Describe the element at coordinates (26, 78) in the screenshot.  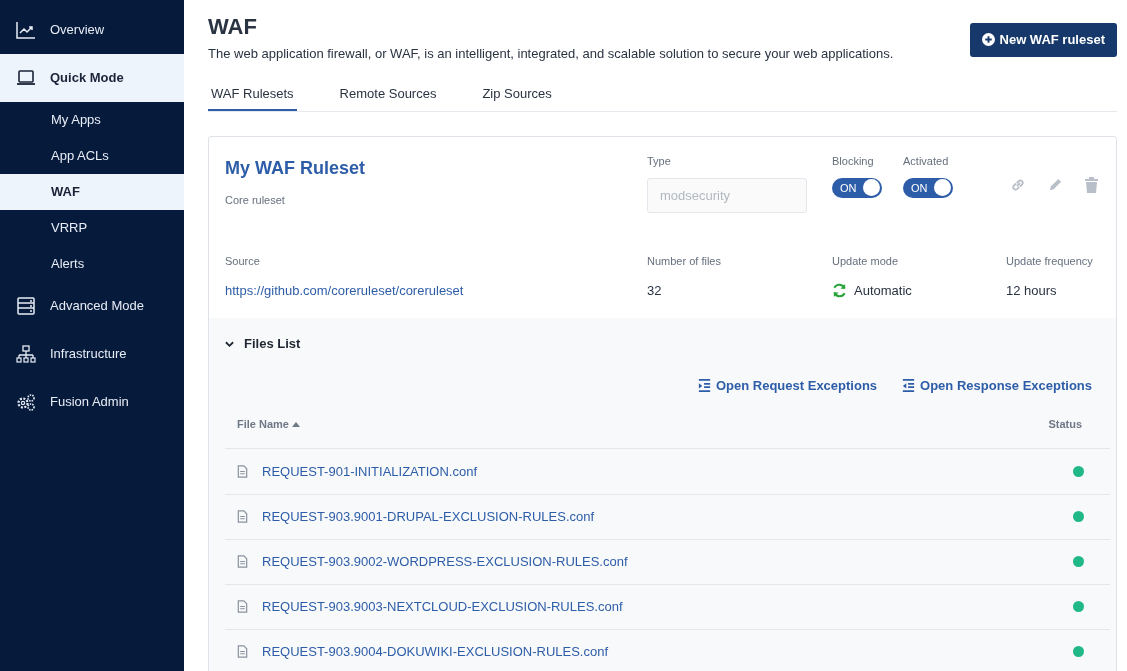
I see `laptop-icon` at that location.